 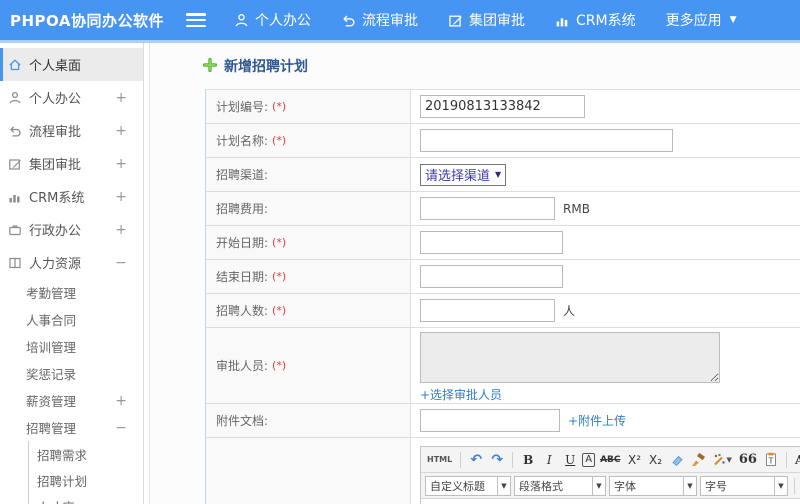 What do you see at coordinates (597, 420) in the screenshot?
I see `attachment-upload-link: +附件上传` at bounding box center [597, 420].